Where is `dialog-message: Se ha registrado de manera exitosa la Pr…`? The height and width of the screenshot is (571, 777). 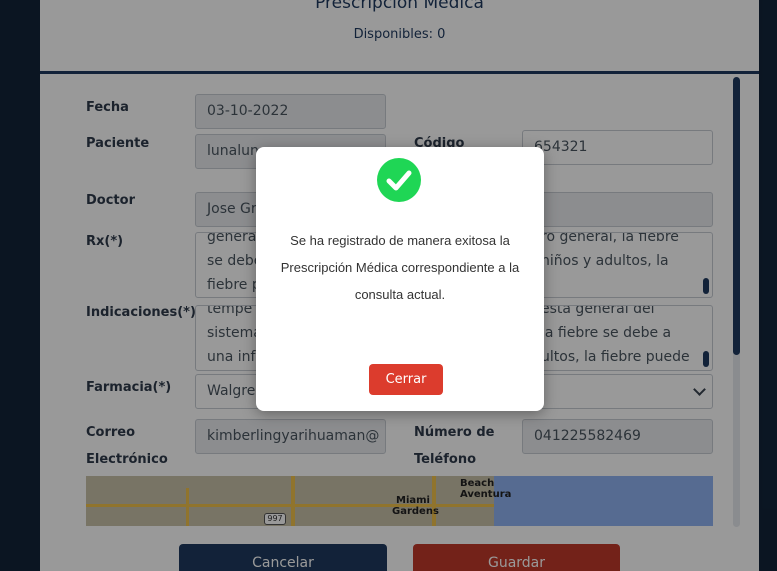
dialog-message: Se ha registrado de manera exitosa la Pr… is located at coordinates (400, 267).